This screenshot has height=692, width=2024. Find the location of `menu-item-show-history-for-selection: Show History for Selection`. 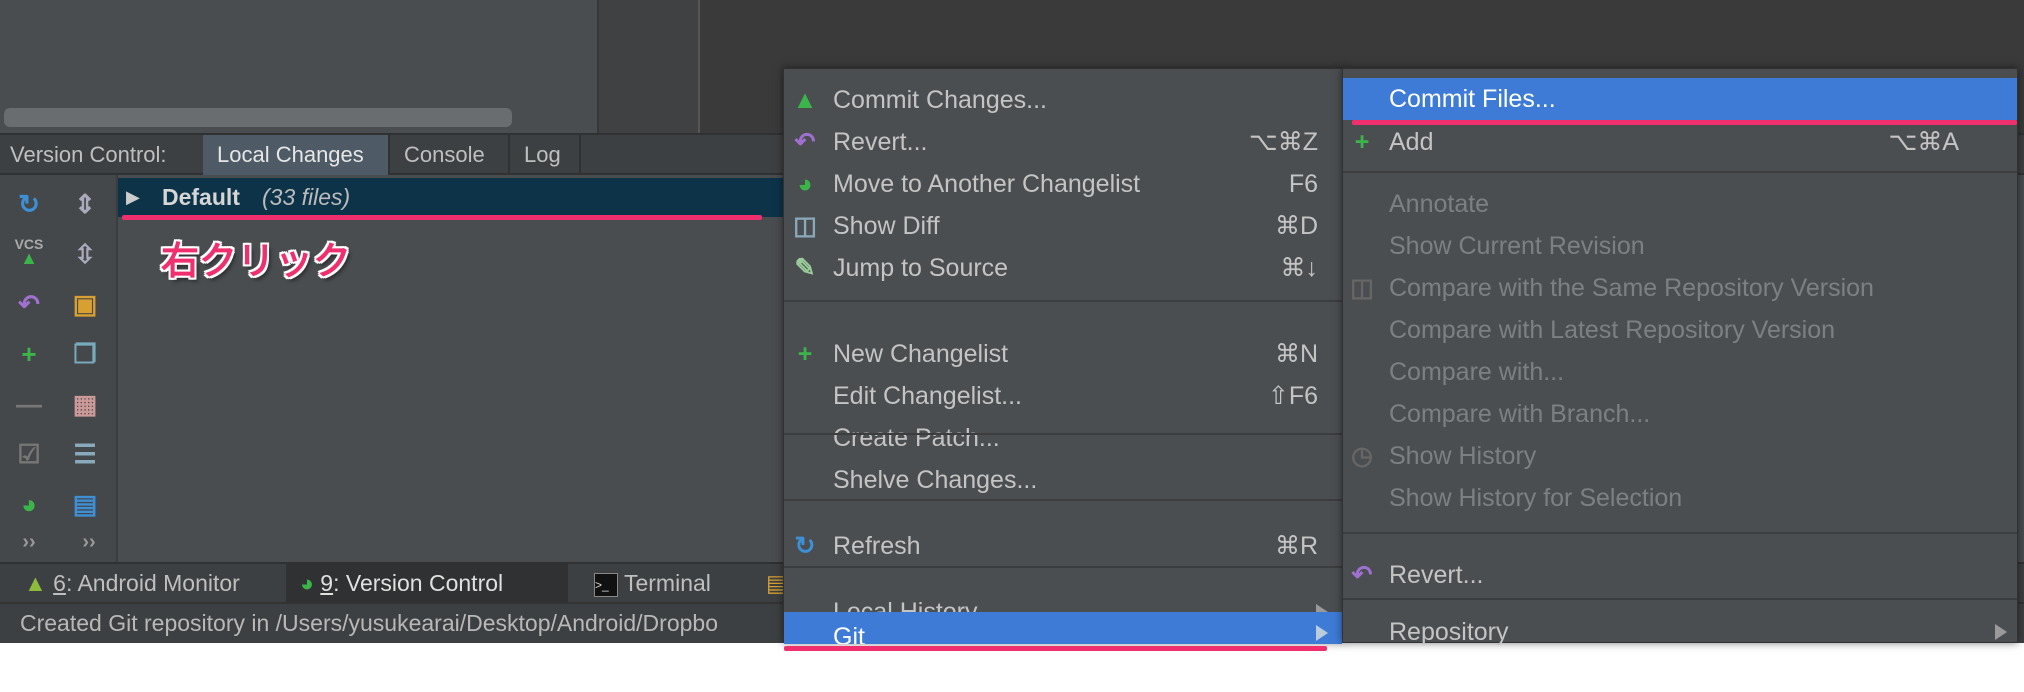

menu-item-show-history-for-selection: Show History for Selection is located at coordinates (1680, 498).